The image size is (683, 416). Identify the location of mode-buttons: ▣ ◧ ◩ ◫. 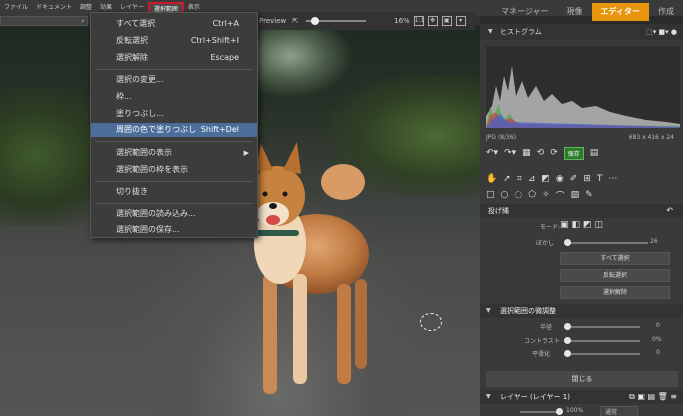
(583, 225).